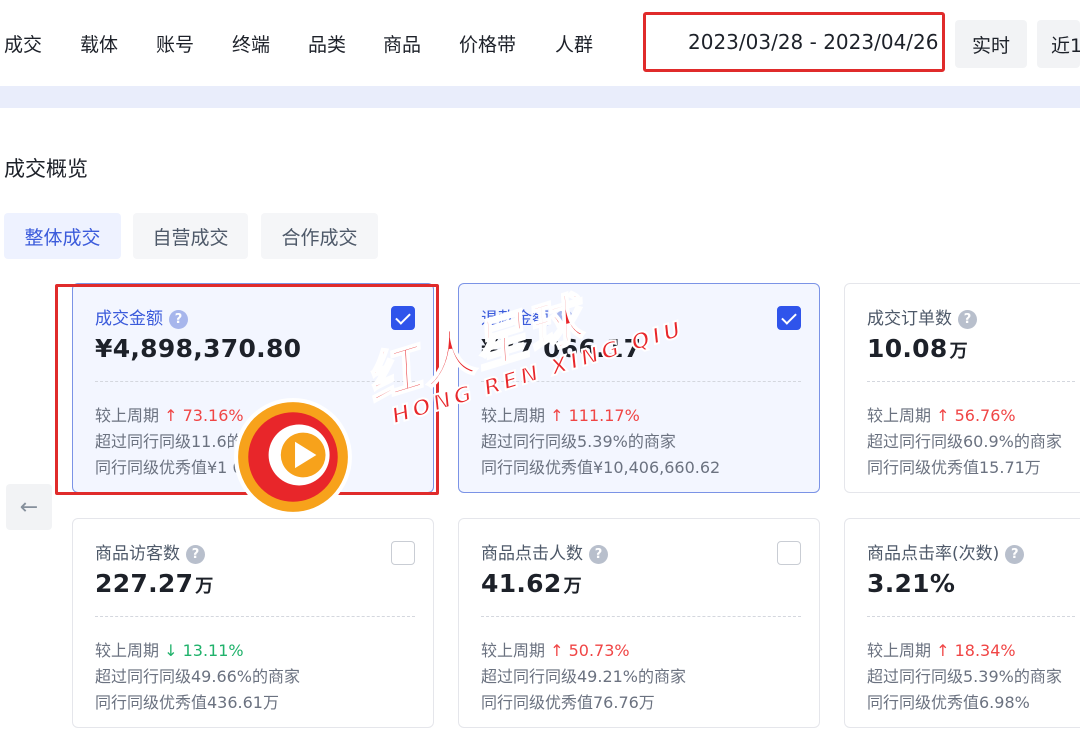 The width and height of the screenshot is (1080, 745). I want to click on nav-tab-audience: 人群, so click(574, 43).